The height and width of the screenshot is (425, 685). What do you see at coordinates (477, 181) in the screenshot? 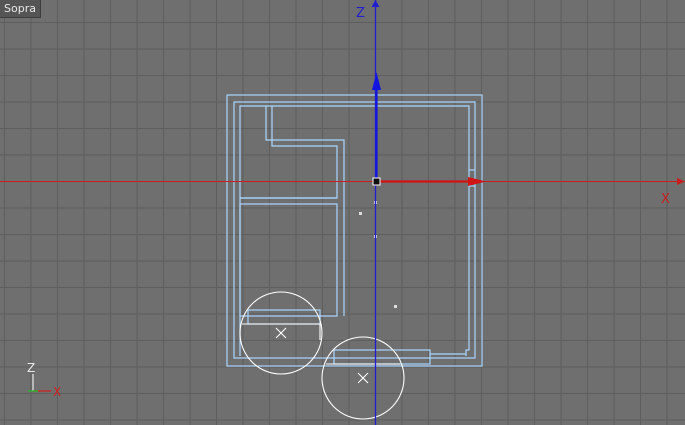
I see `gizmo-x-arrowhead` at bounding box center [477, 181].